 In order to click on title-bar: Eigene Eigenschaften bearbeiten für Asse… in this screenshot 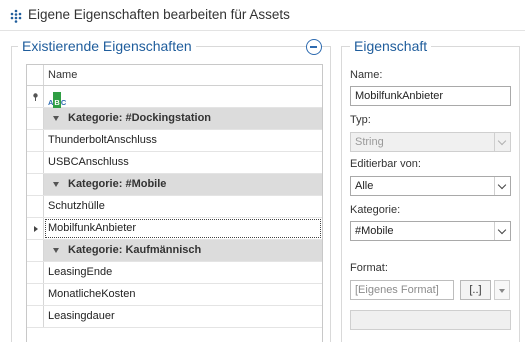, I will do `click(262, 15)`.